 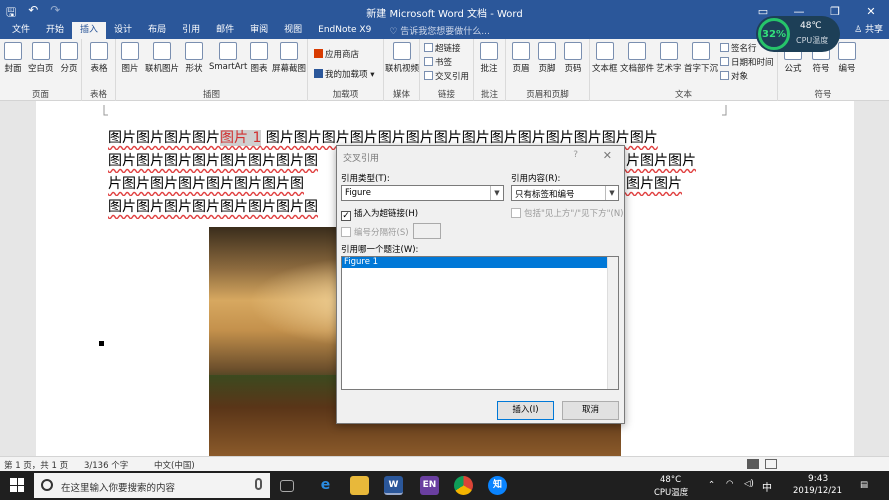 What do you see at coordinates (475, 262) in the screenshot?
I see `list-item: Figure 1` at bounding box center [475, 262].